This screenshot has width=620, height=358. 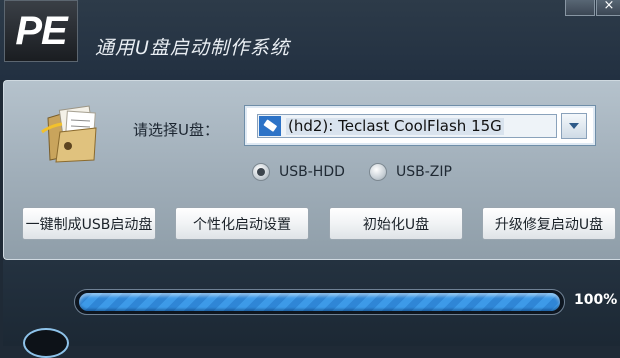 I want to click on brand-badge-icon, so click(x=46, y=343).